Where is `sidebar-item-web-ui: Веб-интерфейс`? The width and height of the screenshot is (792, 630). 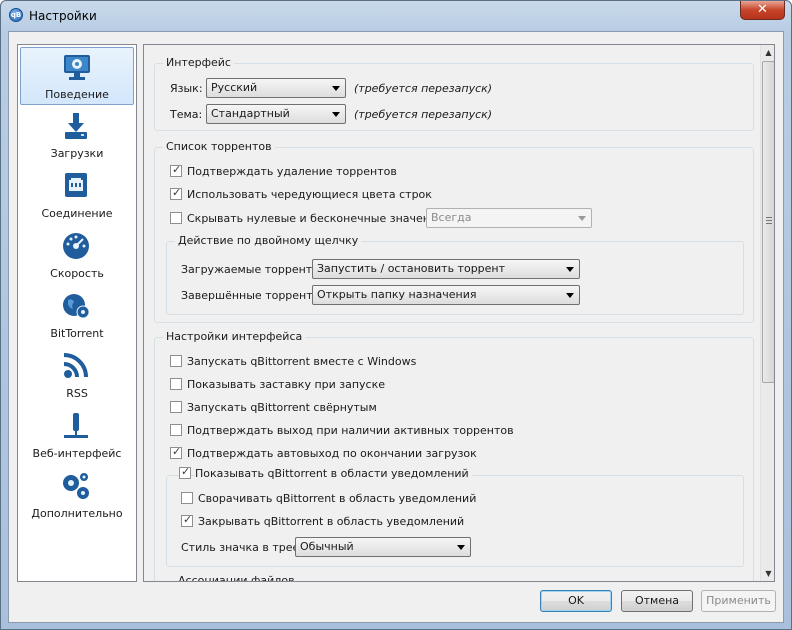 sidebar-item-web-ui: Веб-интерфейс is located at coordinates (77, 436).